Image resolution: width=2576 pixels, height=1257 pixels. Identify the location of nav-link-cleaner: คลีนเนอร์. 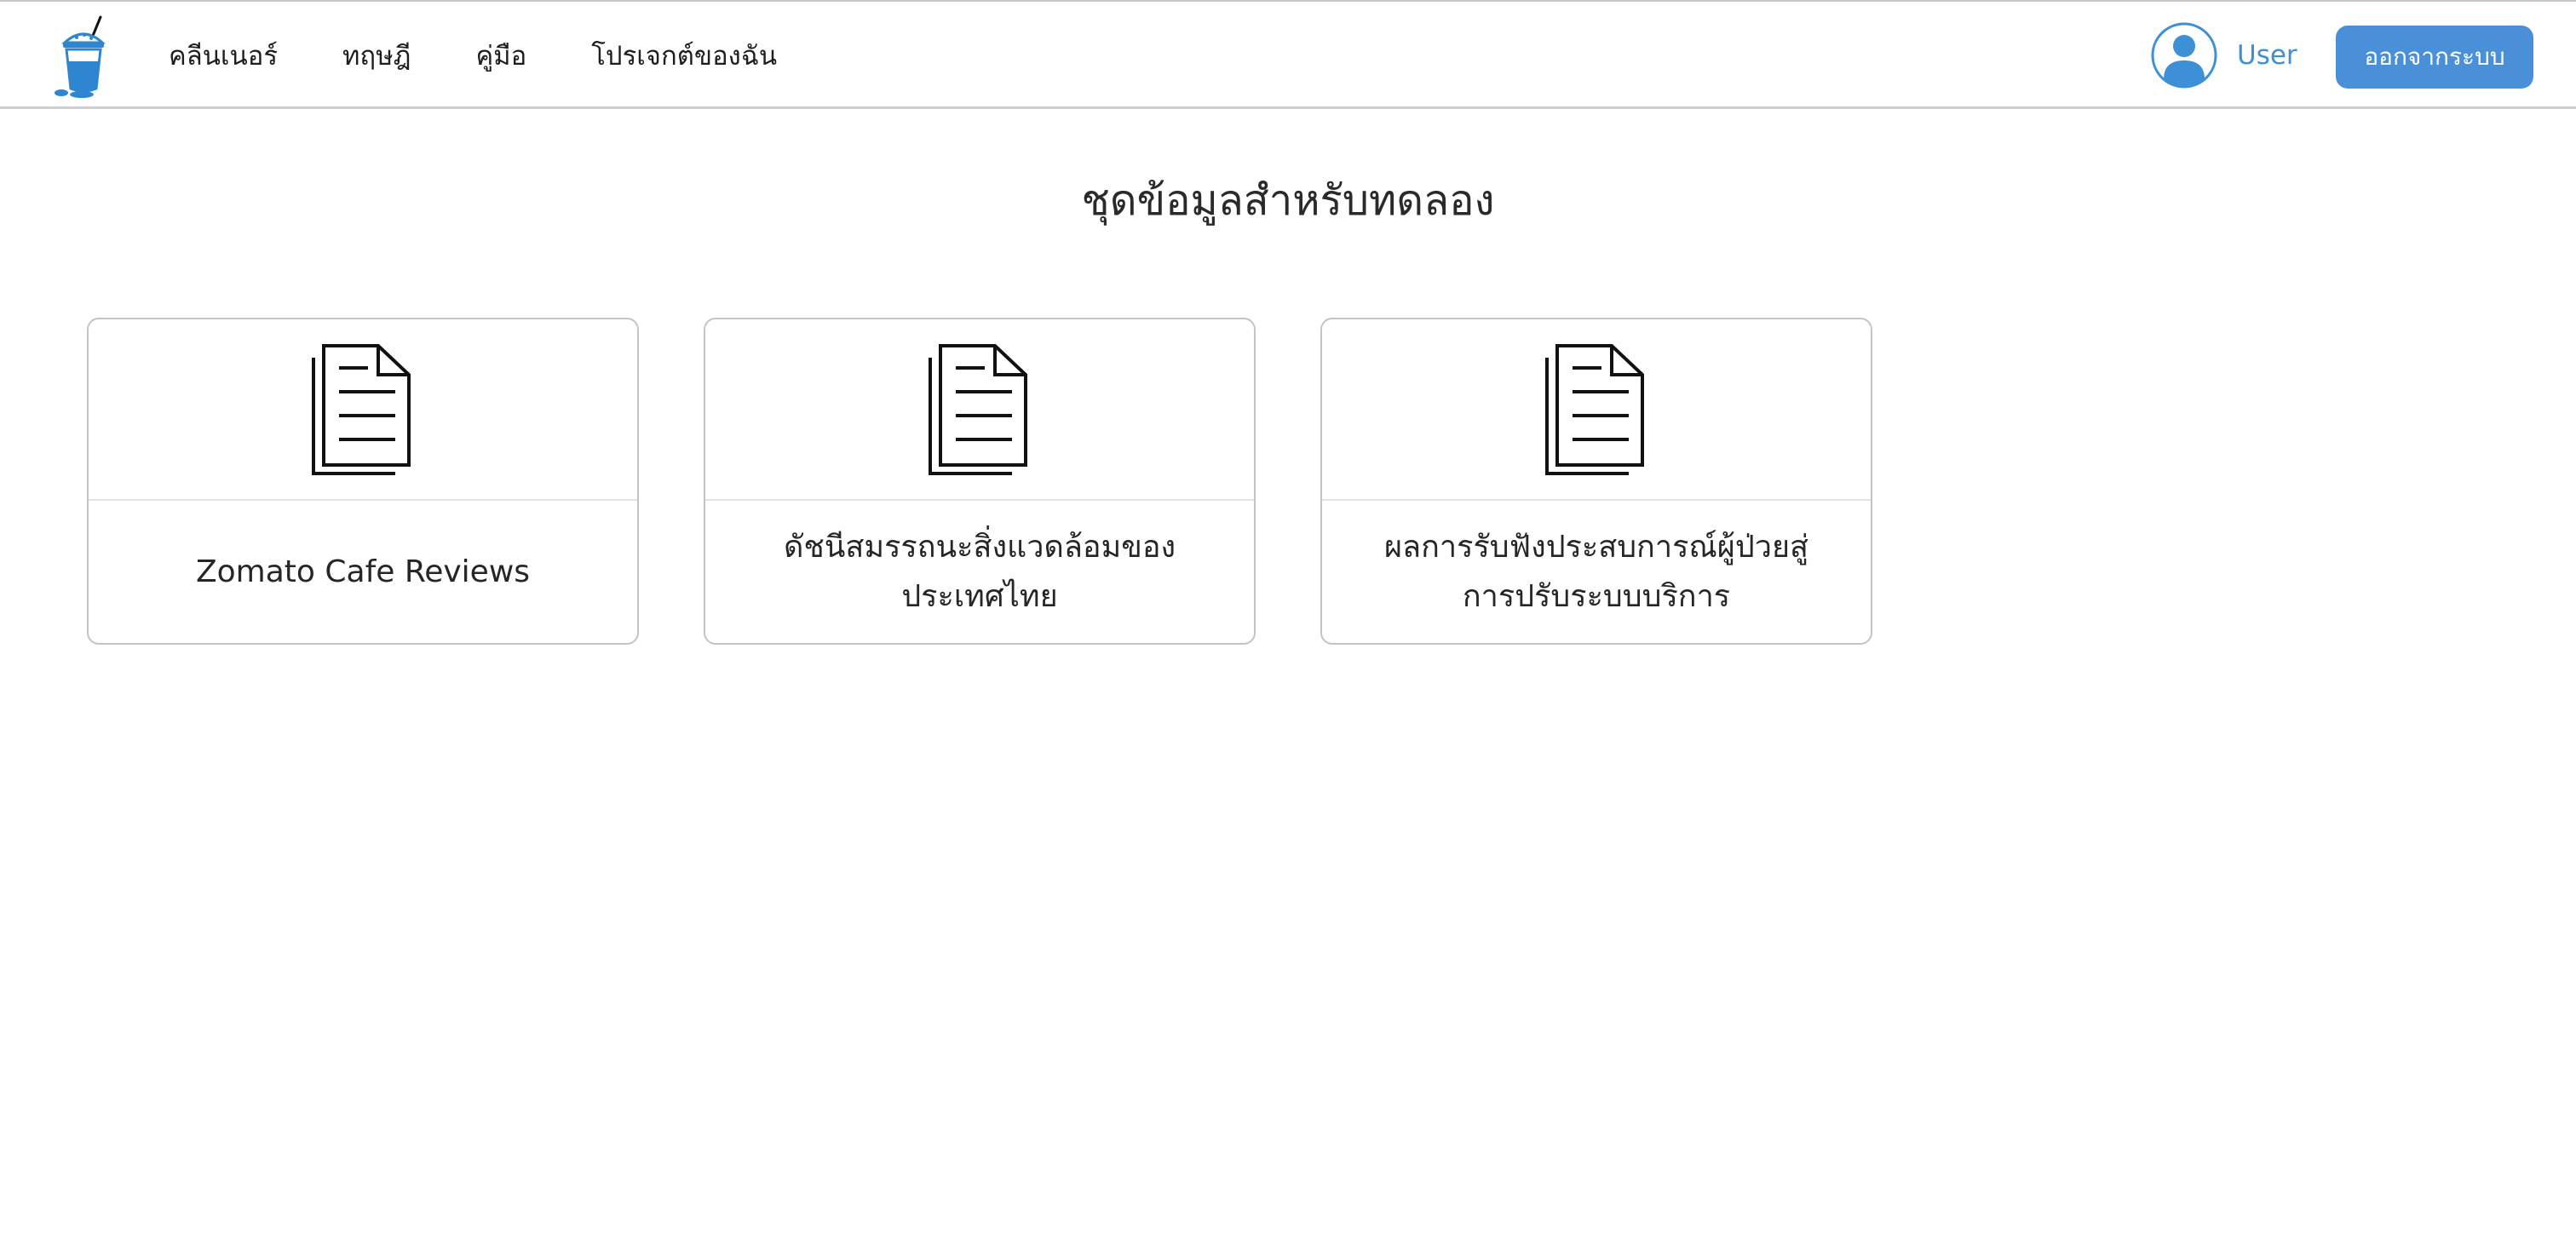
(223, 56).